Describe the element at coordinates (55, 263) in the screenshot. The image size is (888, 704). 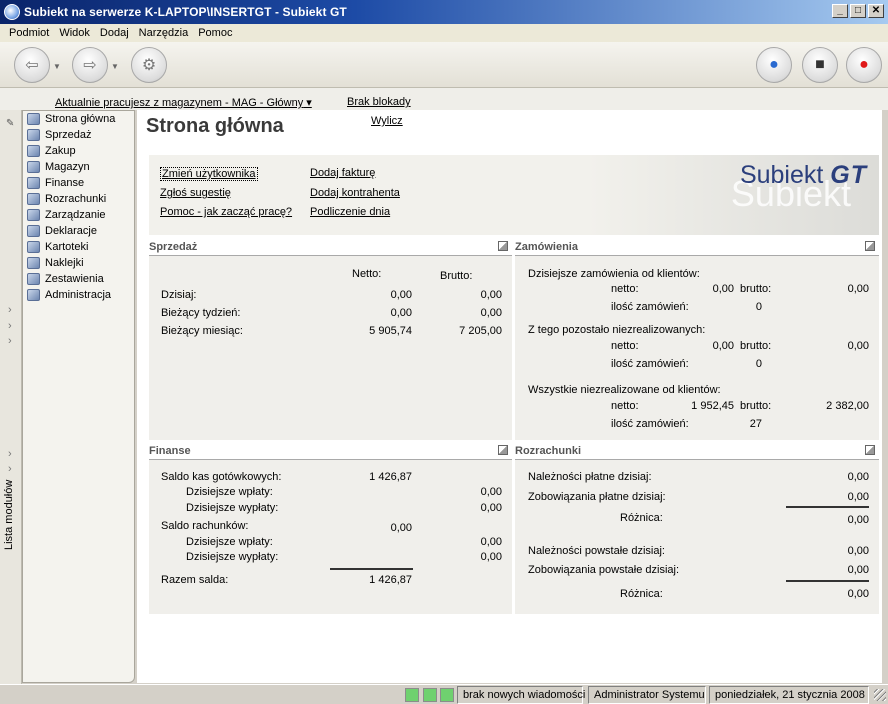
I see `sidebar-item-naklejki: Naklejki` at that location.